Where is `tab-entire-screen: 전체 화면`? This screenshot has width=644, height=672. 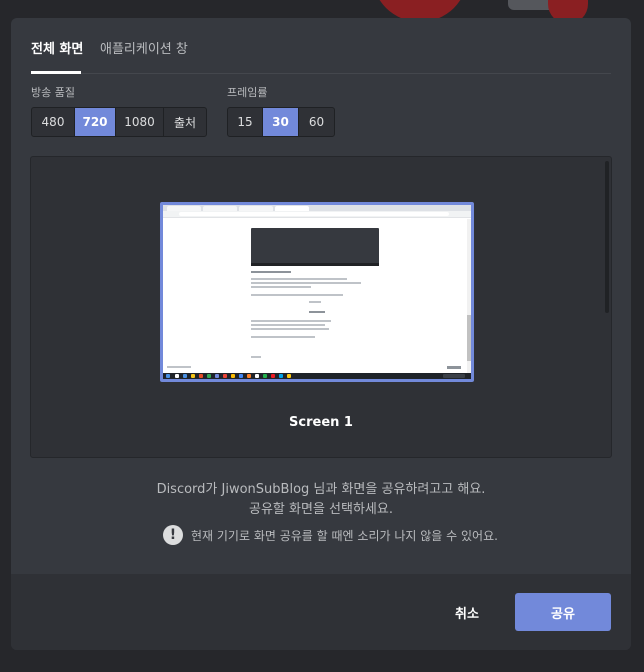
tab-entire-screen: 전체 화면 is located at coordinates (57, 47).